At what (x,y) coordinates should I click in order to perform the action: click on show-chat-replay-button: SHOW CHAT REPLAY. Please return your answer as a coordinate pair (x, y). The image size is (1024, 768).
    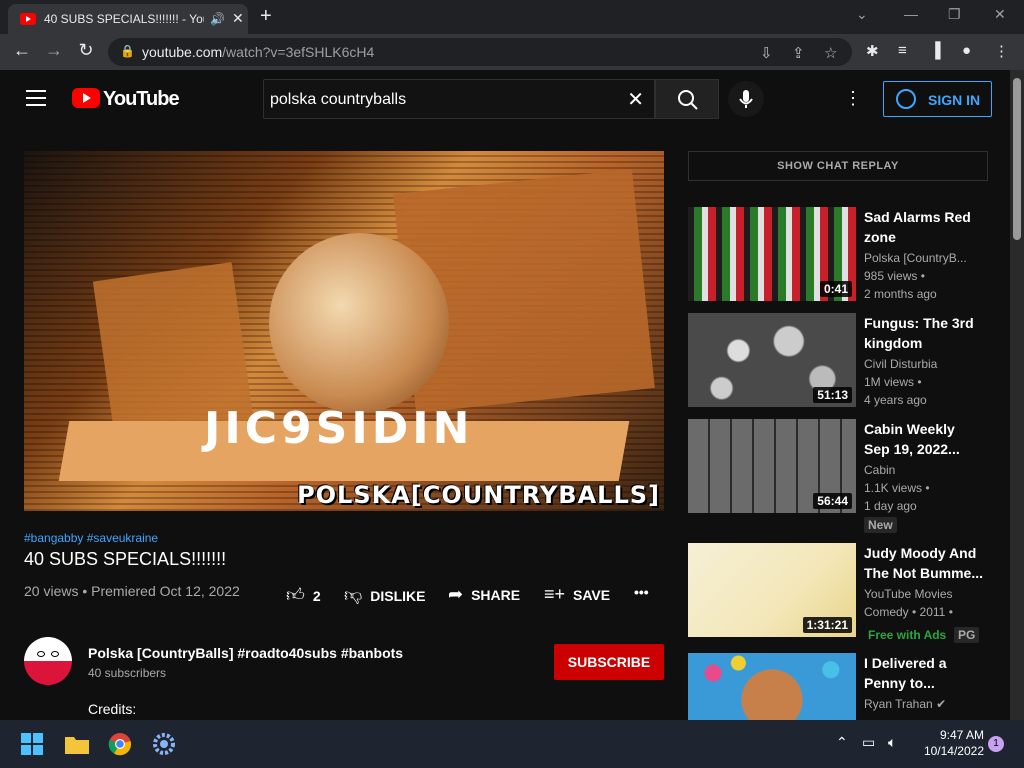
    Looking at the image, I should click on (838, 166).